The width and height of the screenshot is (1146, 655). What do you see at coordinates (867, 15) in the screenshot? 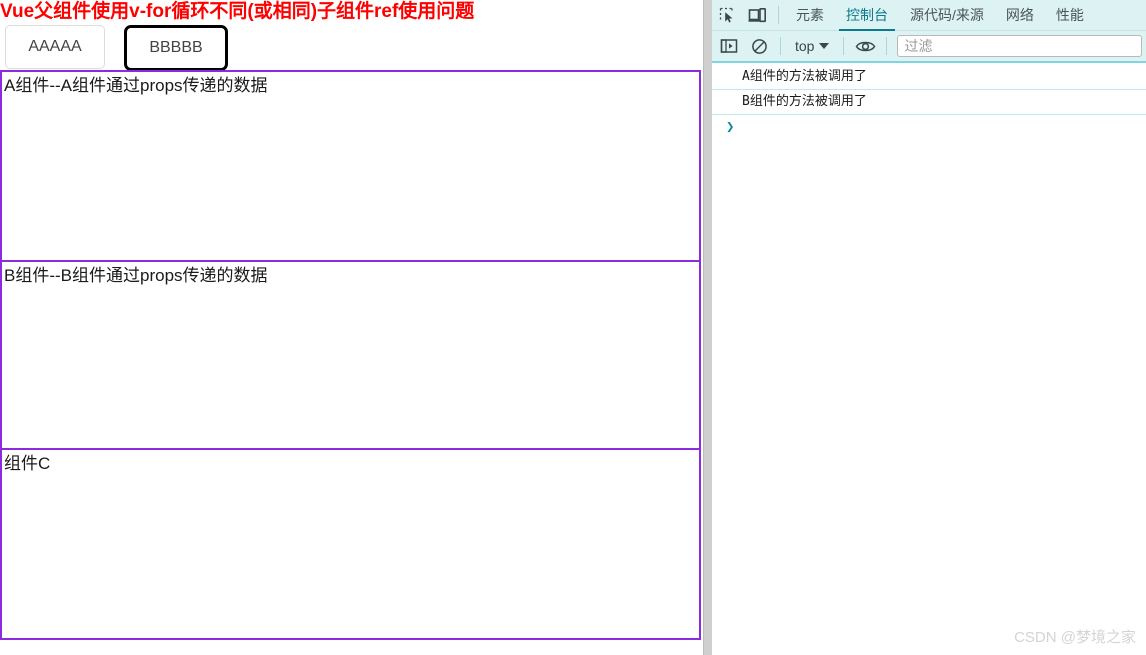
I see `tab-console: 控制台` at bounding box center [867, 15].